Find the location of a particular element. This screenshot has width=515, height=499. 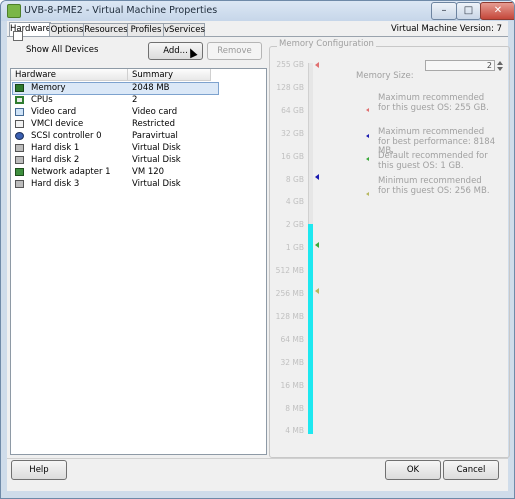

memory-size-input: 2 is located at coordinates (460, 65).